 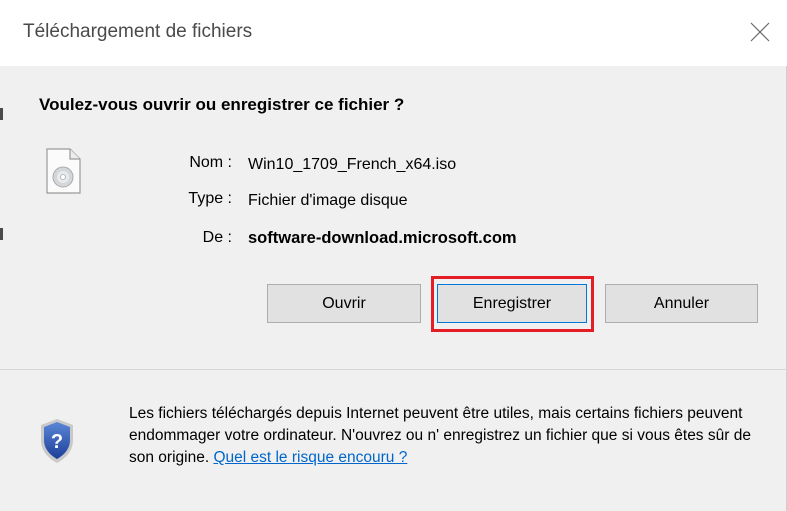 What do you see at coordinates (210, 198) in the screenshot?
I see `type-label: Type :` at bounding box center [210, 198].